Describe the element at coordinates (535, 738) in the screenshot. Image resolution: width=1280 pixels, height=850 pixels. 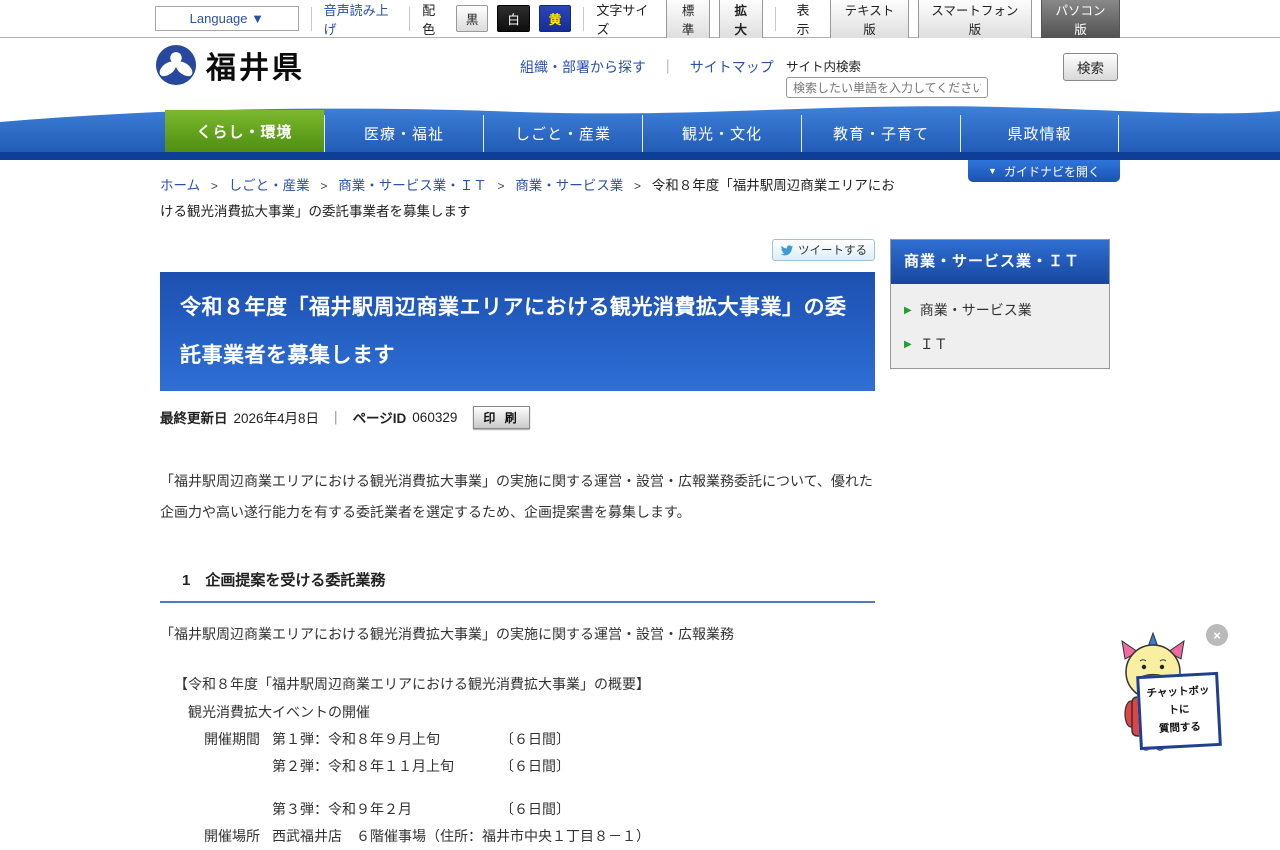
I see `period-1-days: 〔６日間〕` at that location.